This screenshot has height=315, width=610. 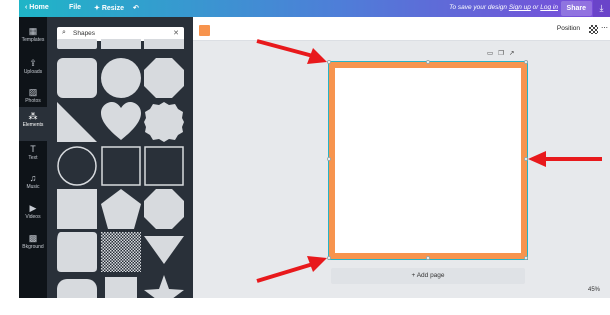 What do you see at coordinates (601, 8) in the screenshot?
I see `download-icon: ⤓` at bounding box center [601, 8].